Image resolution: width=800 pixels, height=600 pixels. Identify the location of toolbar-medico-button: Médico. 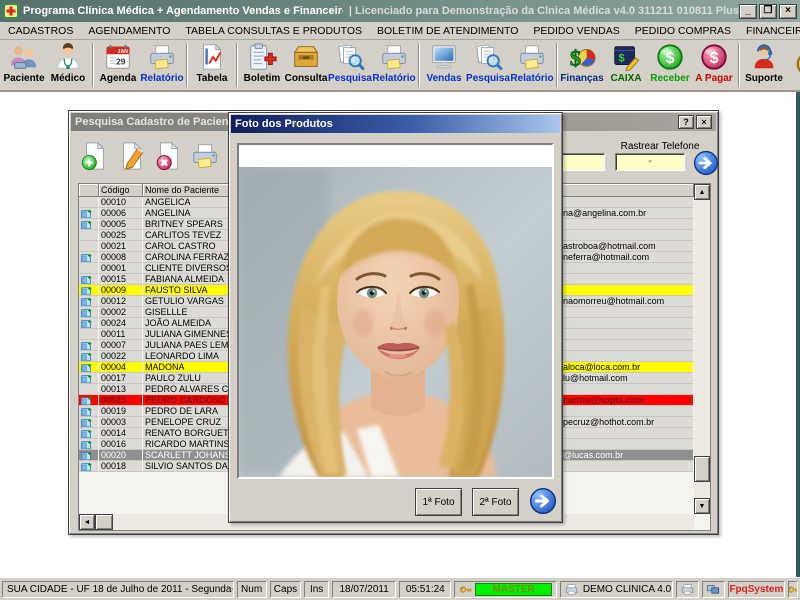
(68, 65).